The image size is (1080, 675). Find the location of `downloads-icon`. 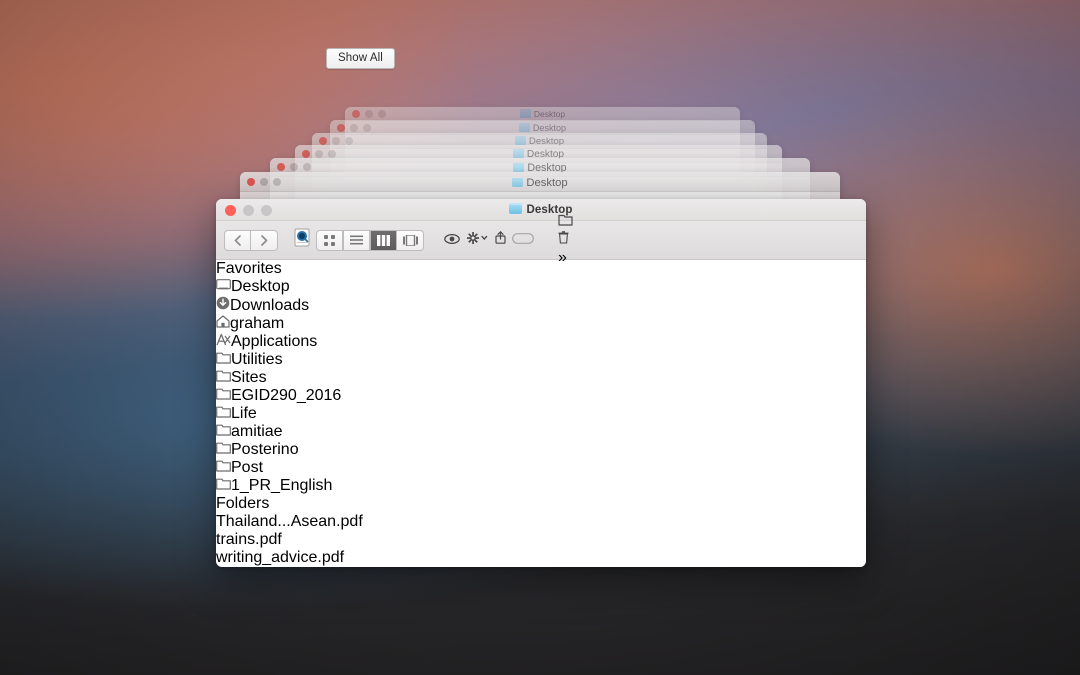

downloads-icon is located at coordinates (223, 305).